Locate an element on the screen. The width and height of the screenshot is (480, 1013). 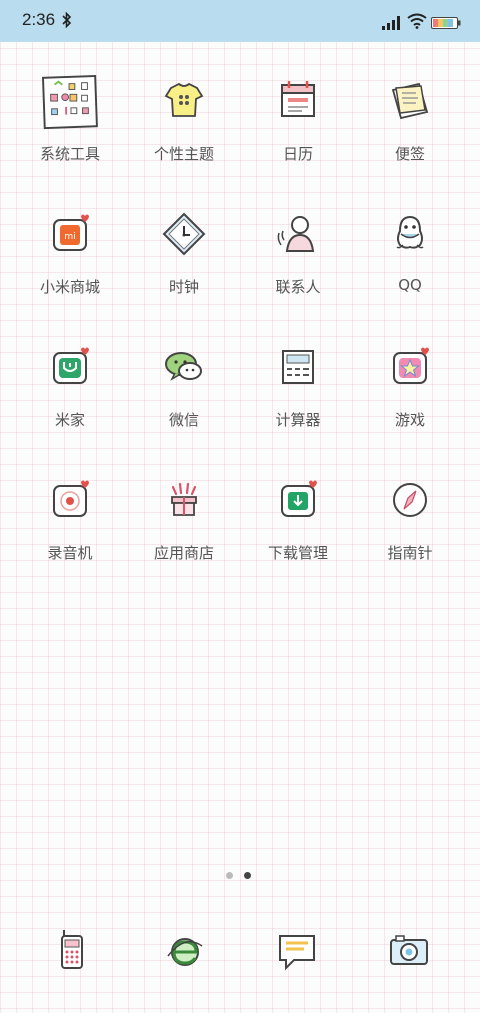
app-qq: QQ is located at coordinates (410, 256).